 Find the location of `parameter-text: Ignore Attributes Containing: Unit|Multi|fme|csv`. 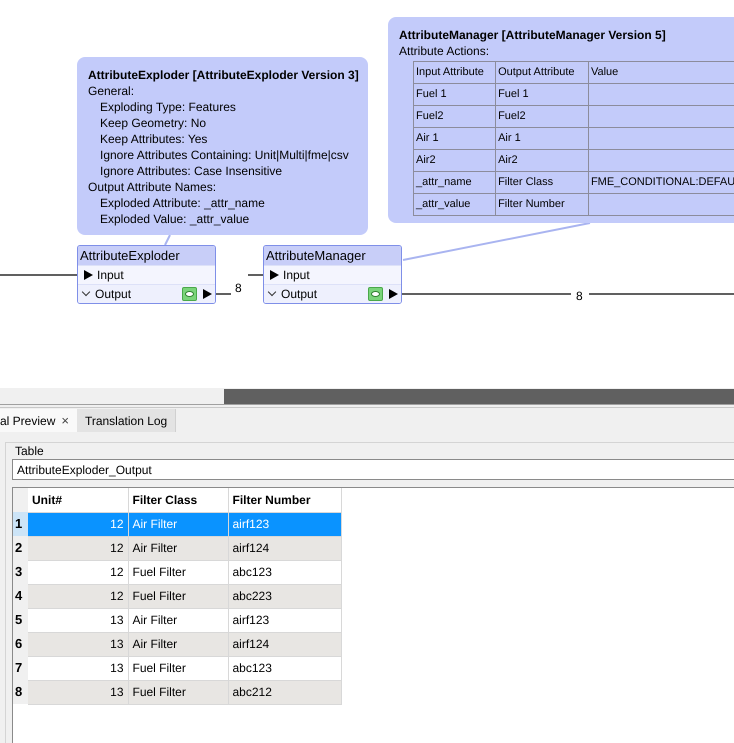

parameter-text: Ignore Attributes Containing: Unit|Multi|fme|csv is located at coordinates (224, 155).